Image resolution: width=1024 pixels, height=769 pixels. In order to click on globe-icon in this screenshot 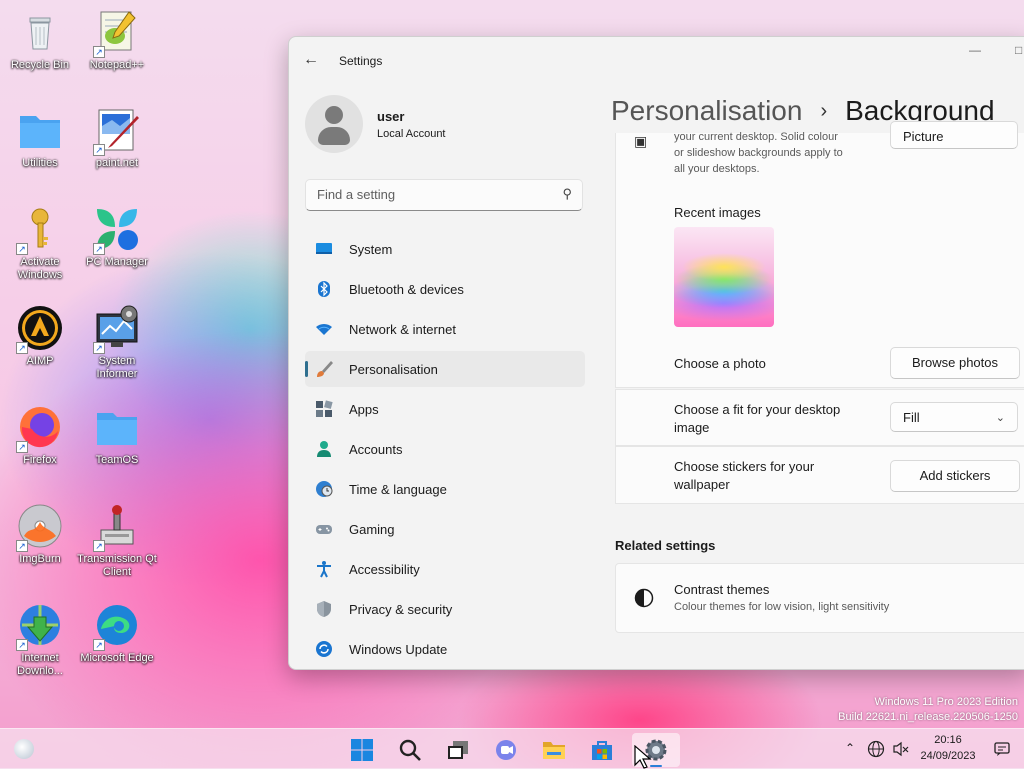, I will do `click(876, 749)`.